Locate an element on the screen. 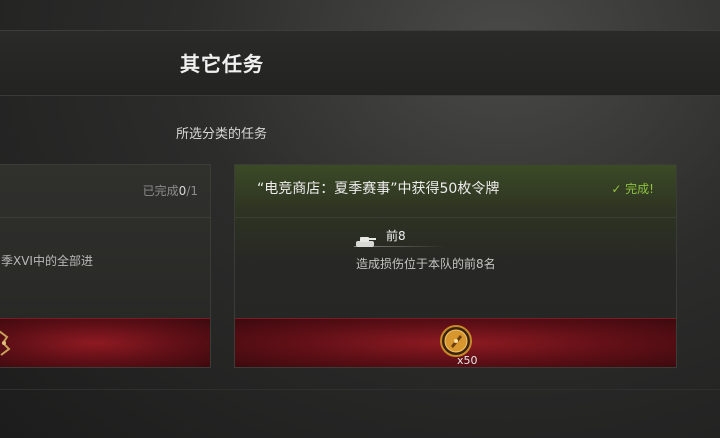 This screenshot has width=720, height=438. progress-total: /1 is located at coordinates (192, 191).